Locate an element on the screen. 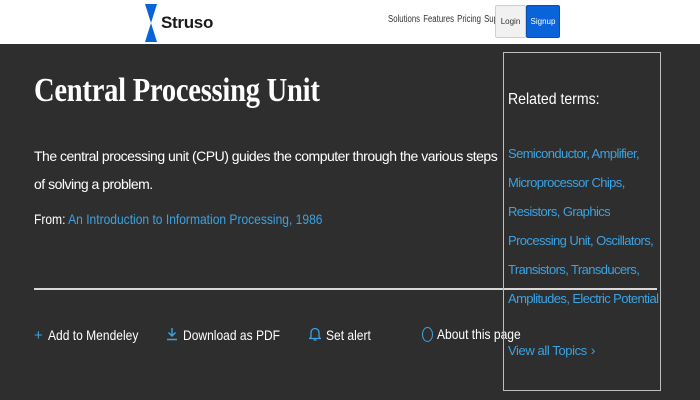 The height and width of the screenshot is (400, 700). related-term-amplitudes: Amplitudes is located at coordinates (537, 298).